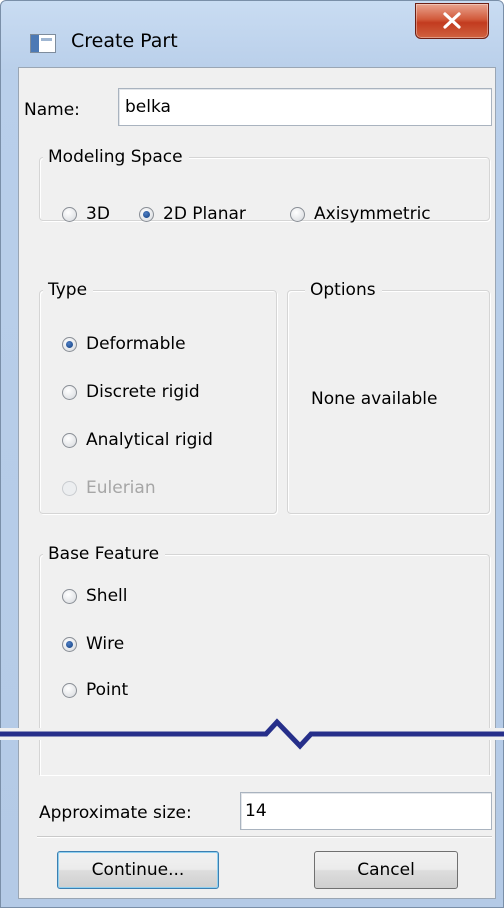 Image resolution: width=504 pixels, height=908 pixels. I want to click on name-field-box, so click(305, 107).